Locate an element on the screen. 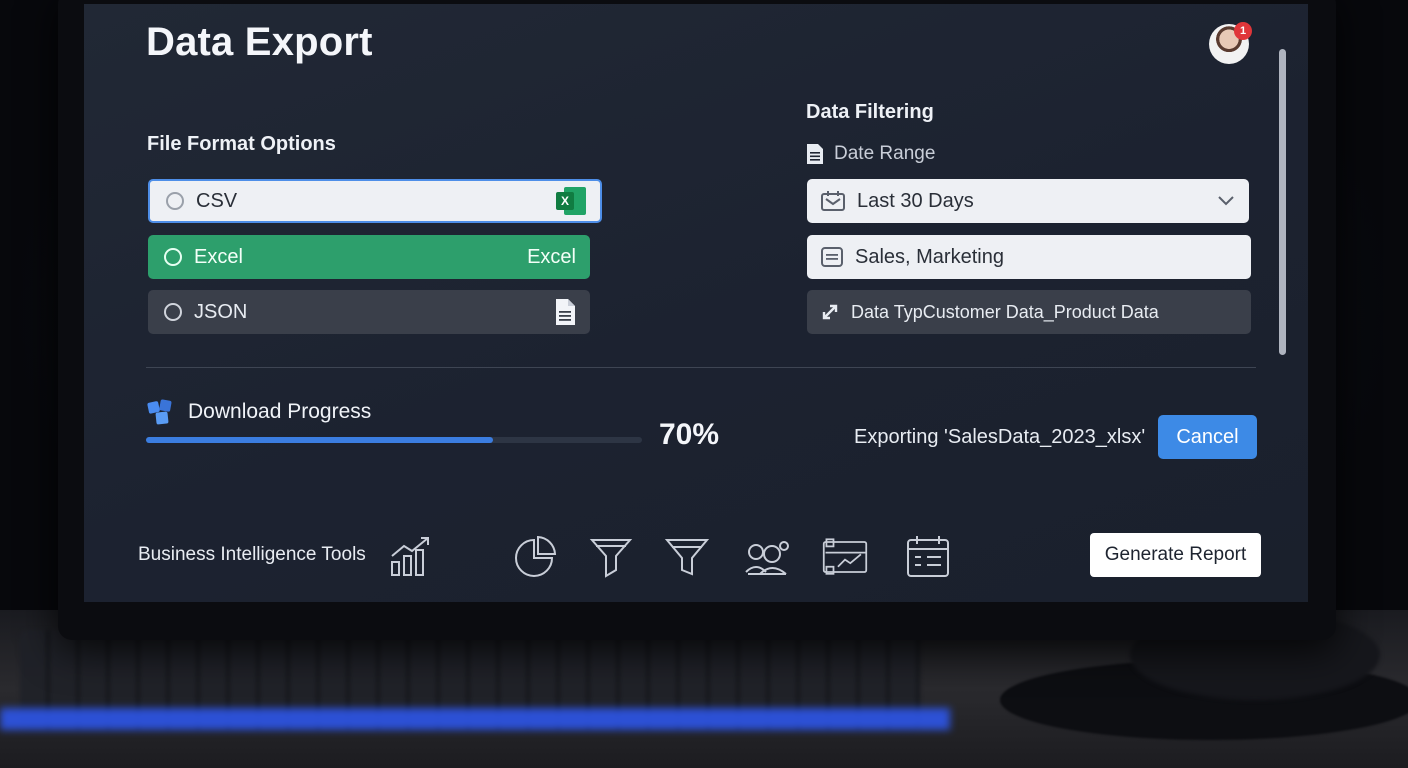 The image size is (1408, 768). bi-tools-label: Business Intelligence Tools is located at coordinates (252, 554).